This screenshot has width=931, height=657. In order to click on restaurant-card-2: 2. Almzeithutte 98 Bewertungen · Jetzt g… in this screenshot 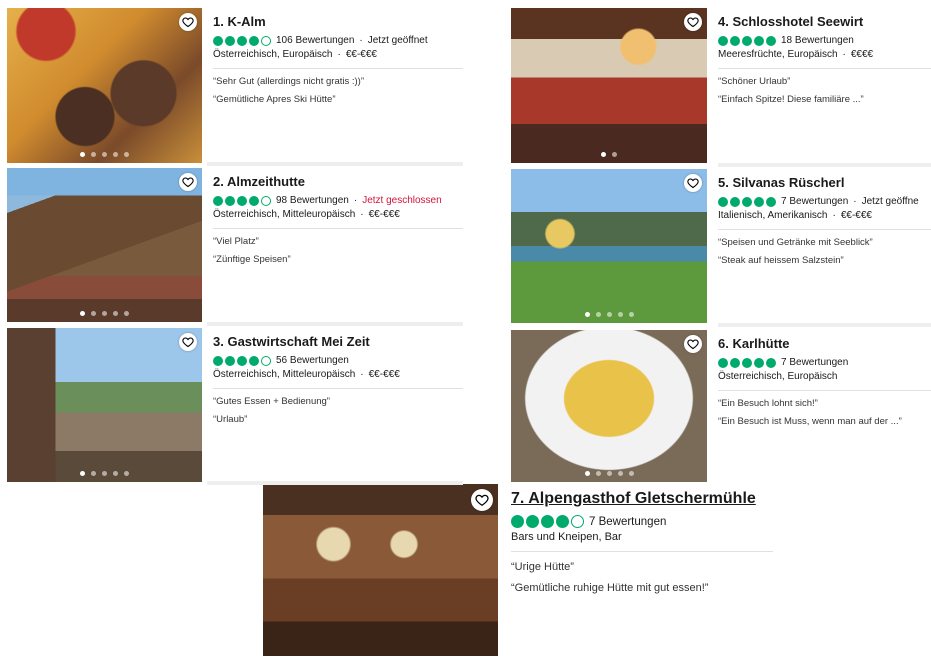, I will do `click(235, 245)`.